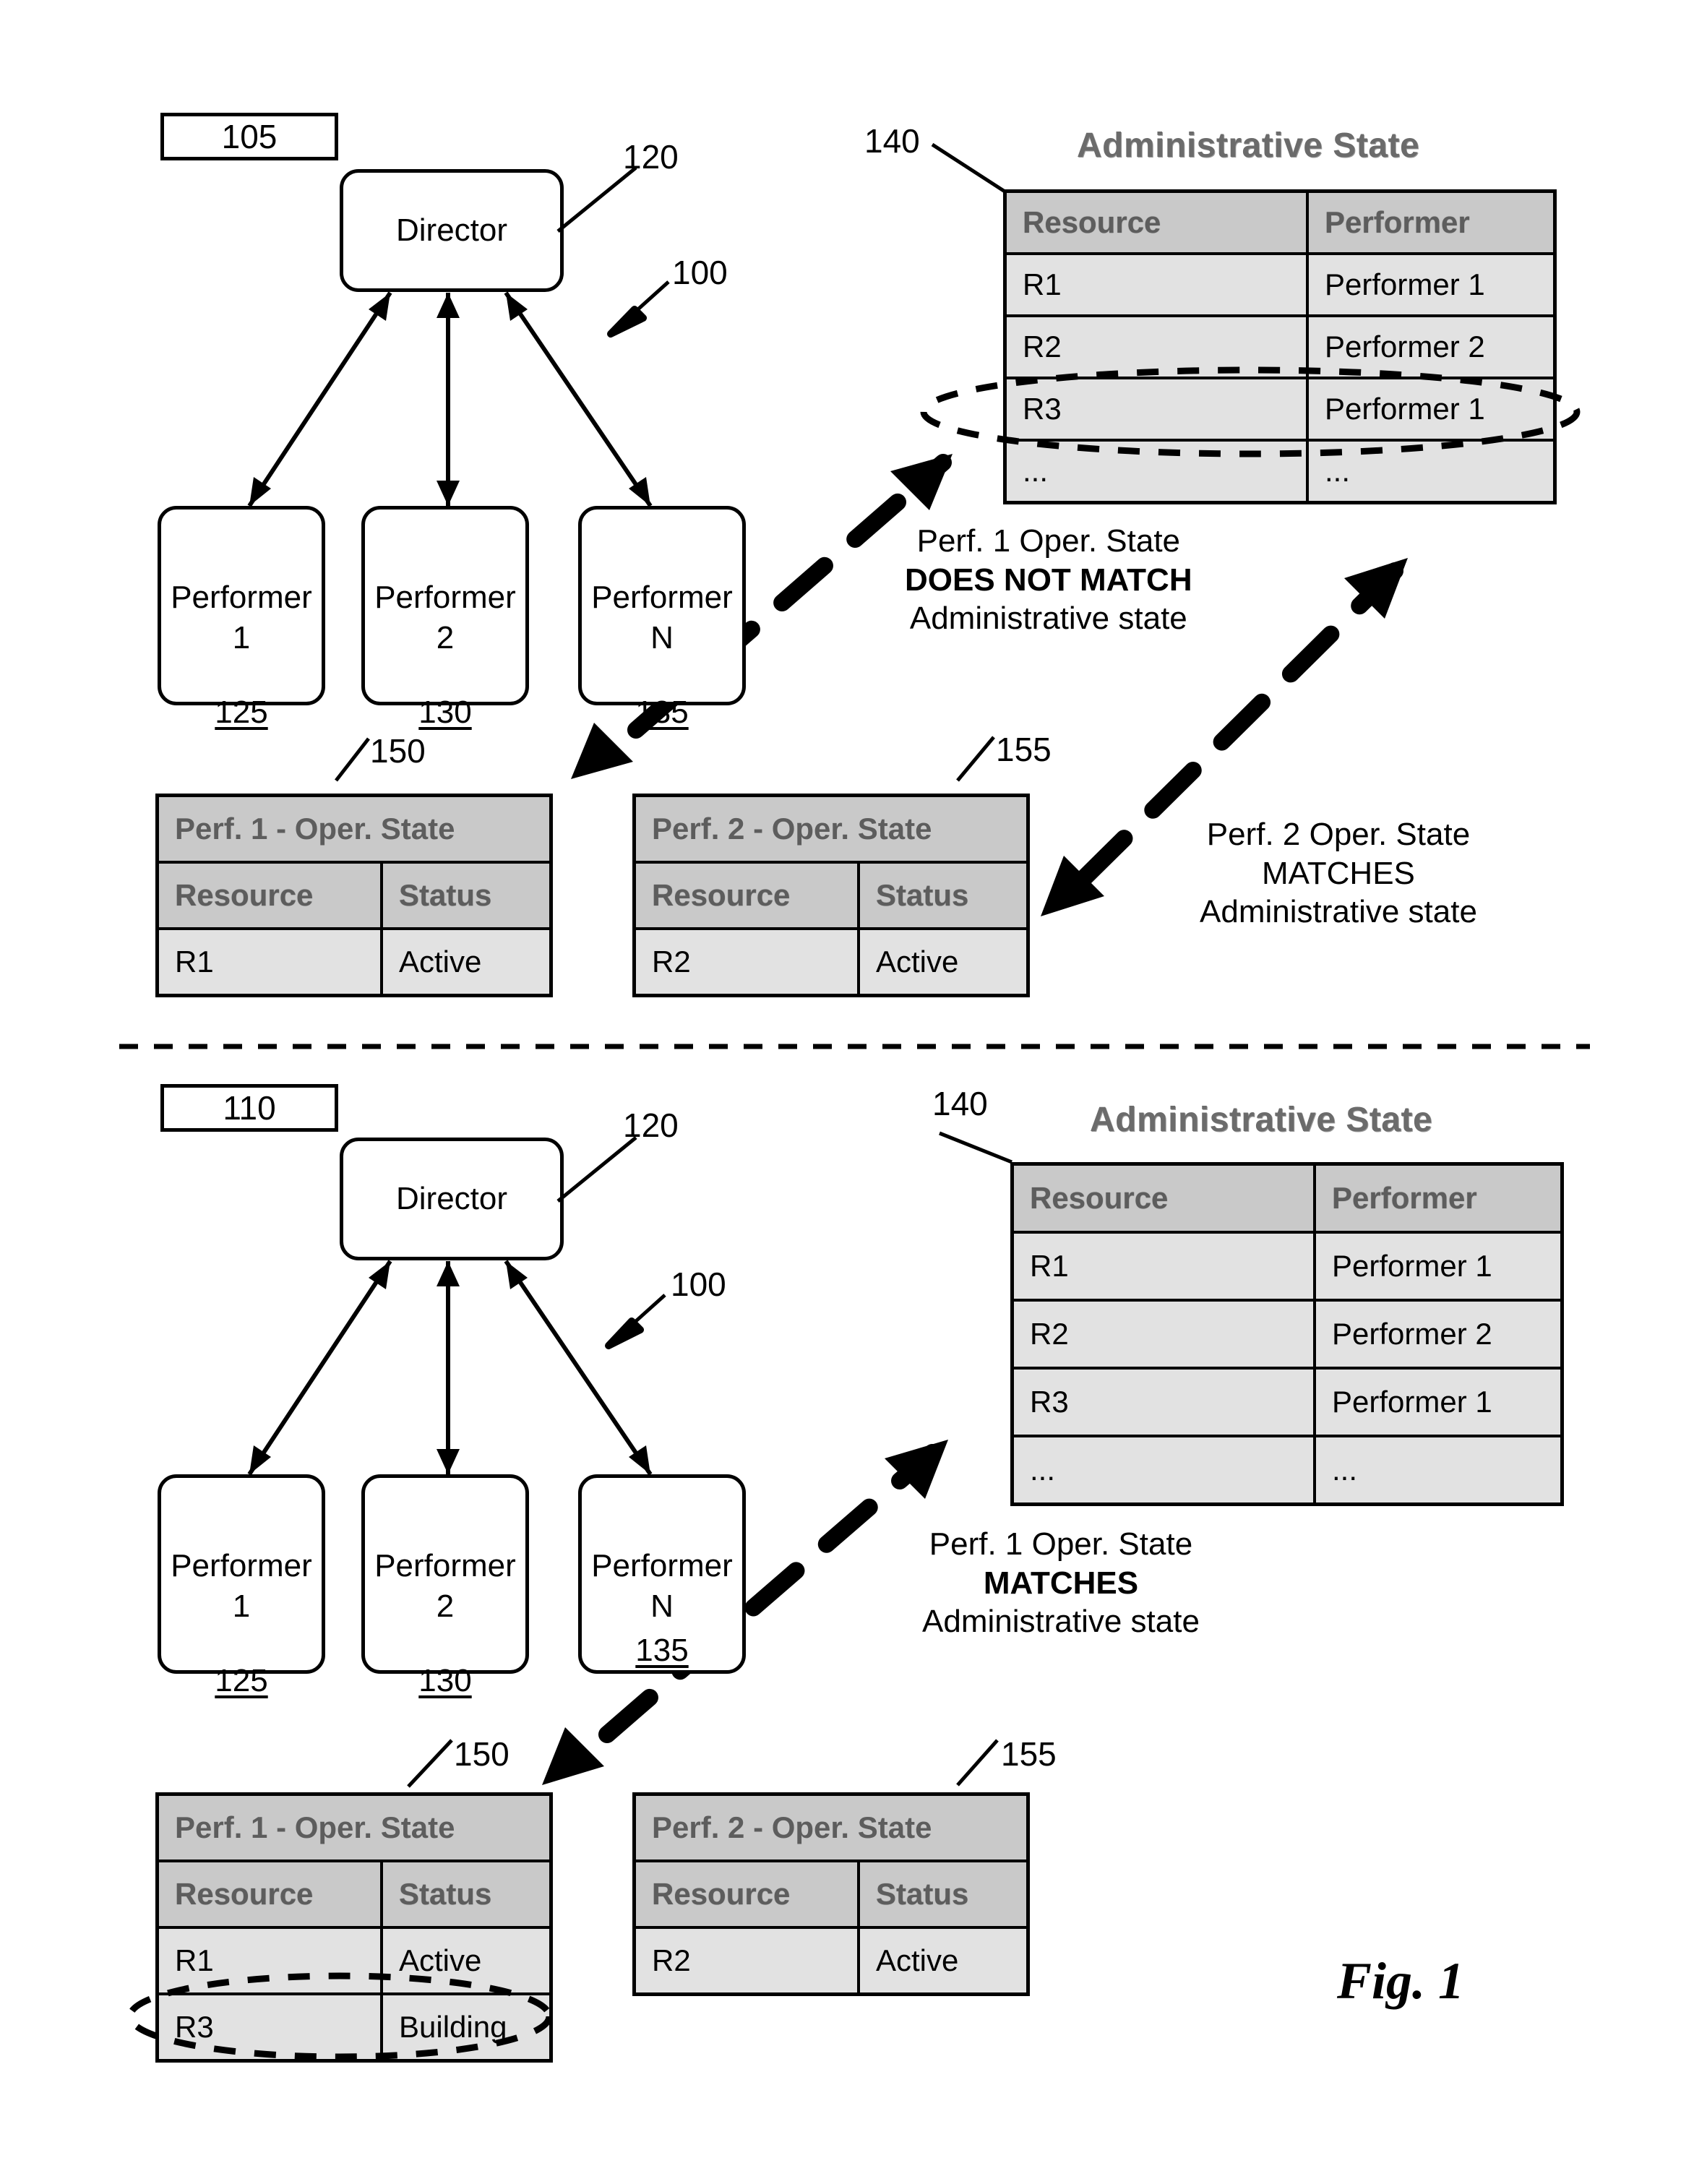  I want to click on table-row-highlighted: R3 Building, so click(354, 2027).